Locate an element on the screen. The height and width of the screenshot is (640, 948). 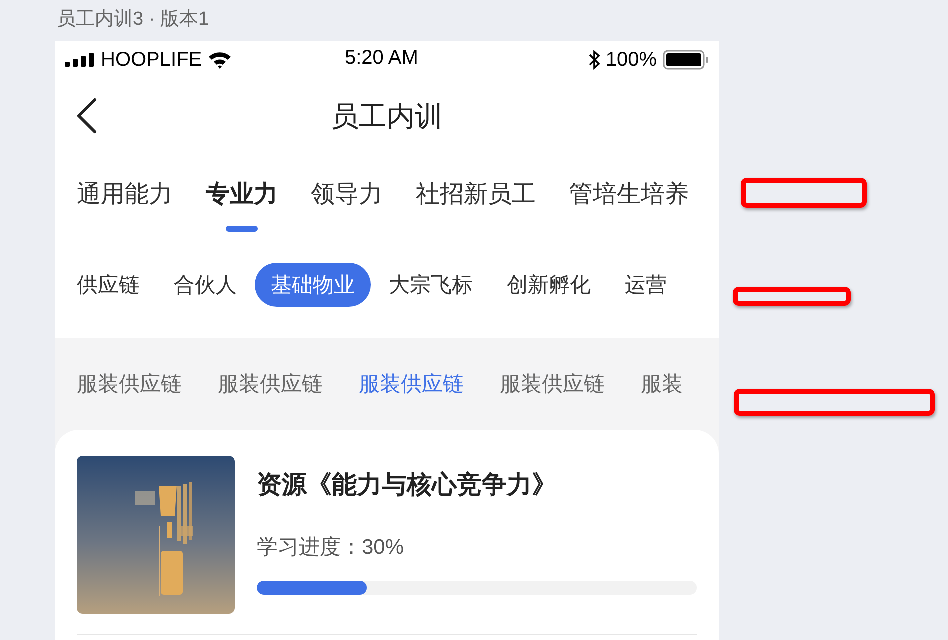
battery-percent: 100% is located at coordinates (631, 60).